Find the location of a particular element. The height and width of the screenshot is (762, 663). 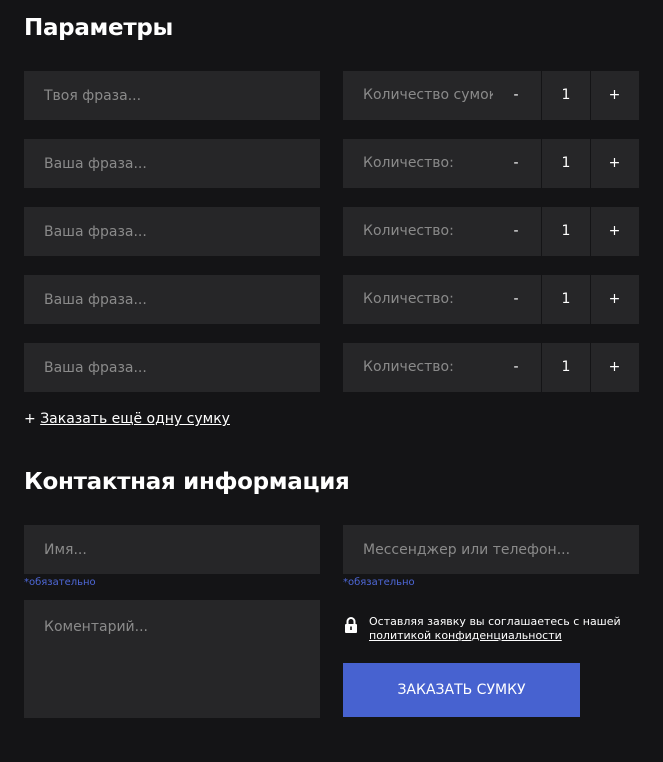

quantity-stepper-2: Количество: - 1 + is located at coordinates (491, 163).